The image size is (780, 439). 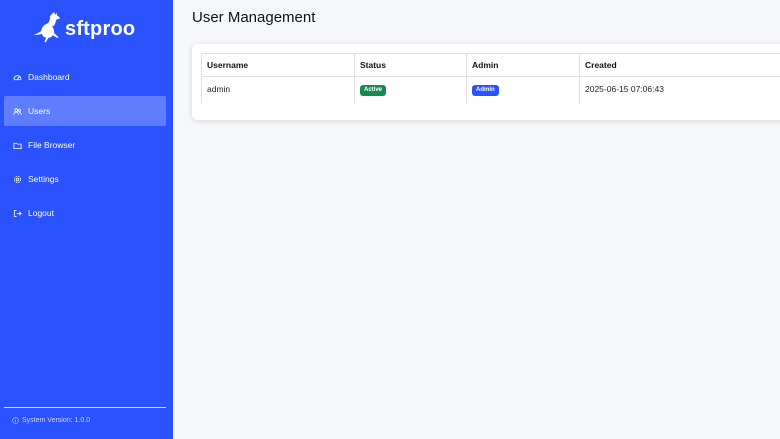 I want to click on logout-icon, so click(x=17, y=213).